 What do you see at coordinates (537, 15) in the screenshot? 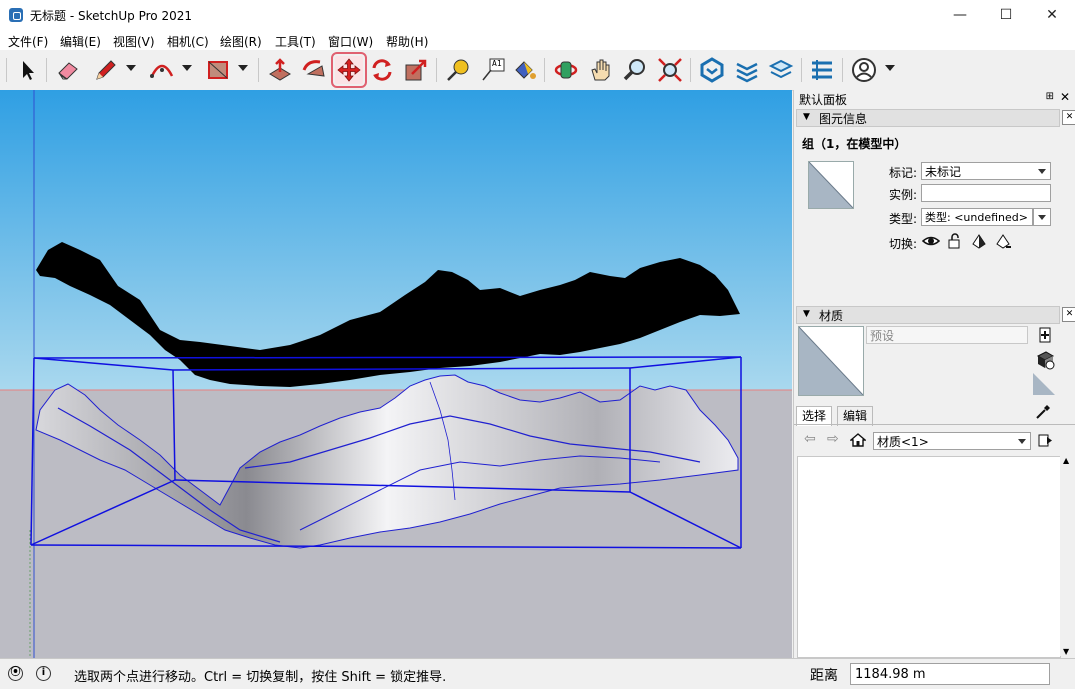
I see `title-bar: 无标题 - SketchUp Pro 2021 — ☐ ✕` at bounding box center [537, 15].